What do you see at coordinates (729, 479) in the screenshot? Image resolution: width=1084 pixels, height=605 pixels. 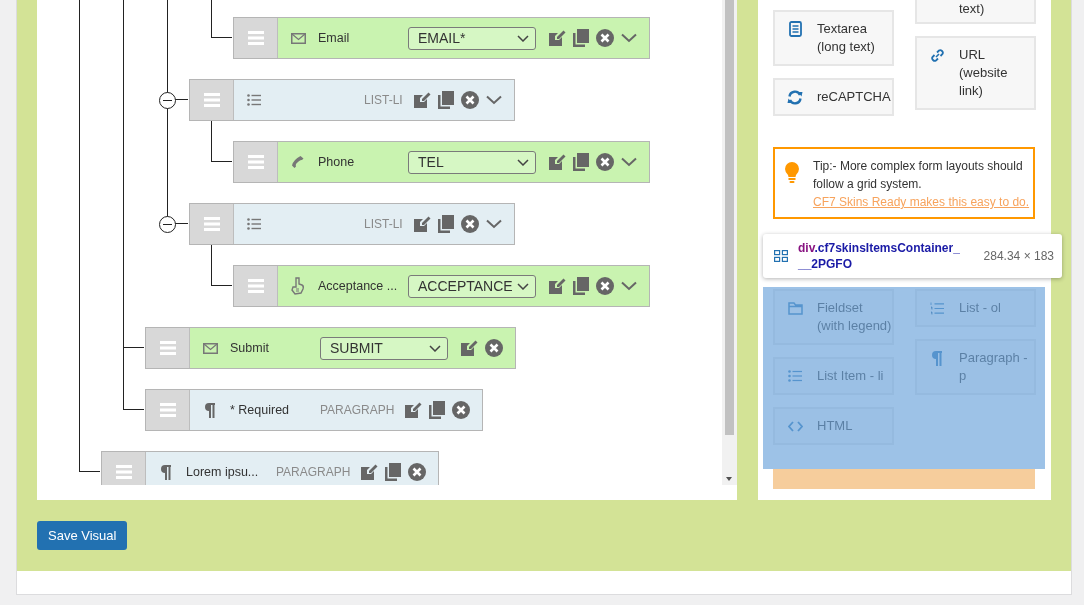 I see `scroll-down-icon` at bounding box center [729, 479].